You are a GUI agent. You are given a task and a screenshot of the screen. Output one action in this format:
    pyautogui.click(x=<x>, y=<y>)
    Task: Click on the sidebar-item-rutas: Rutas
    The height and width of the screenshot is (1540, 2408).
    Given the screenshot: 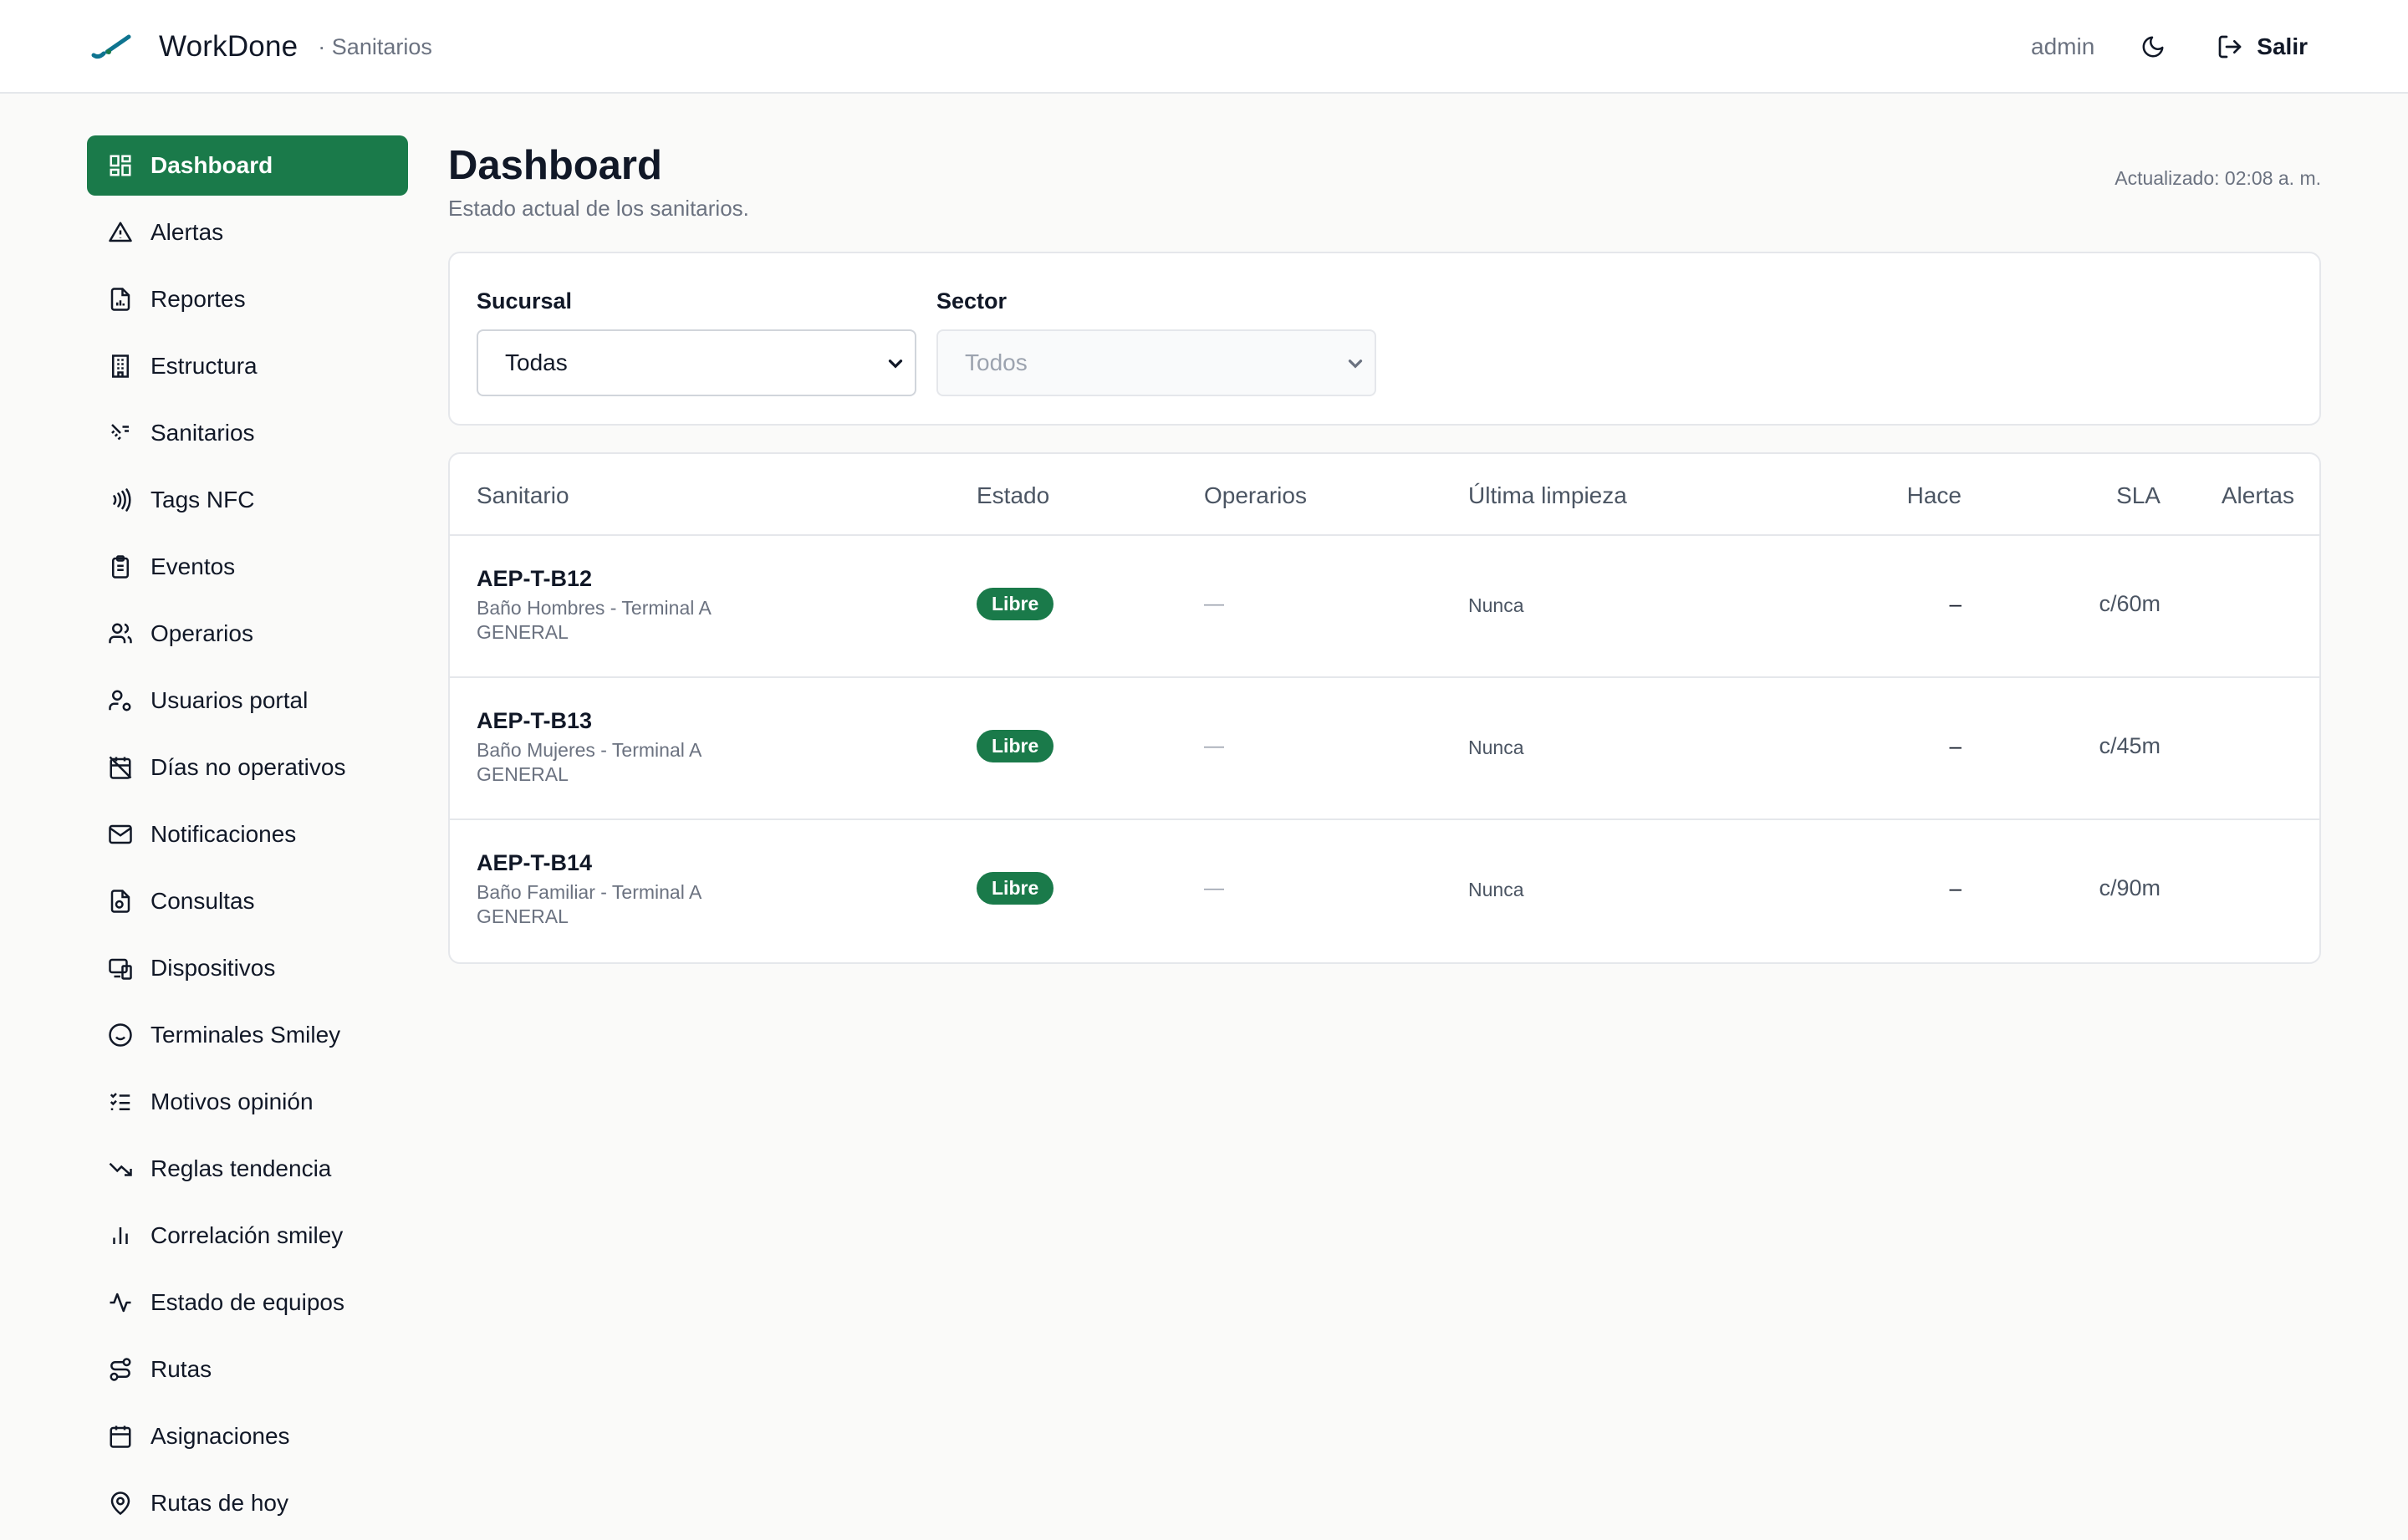 What is the action you would take?
    pyautogui.click(x=247, y=1369)
    